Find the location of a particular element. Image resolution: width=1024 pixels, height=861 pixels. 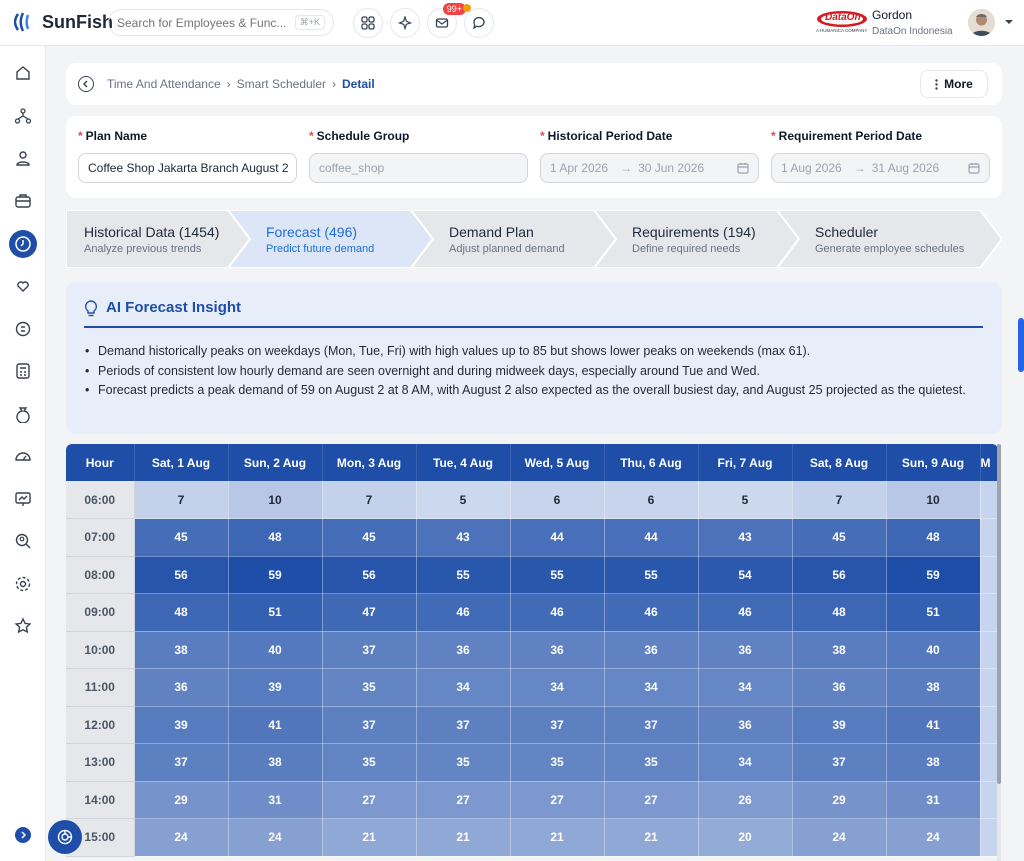

demand-cell: 31 is located at coordinates (275, 800).